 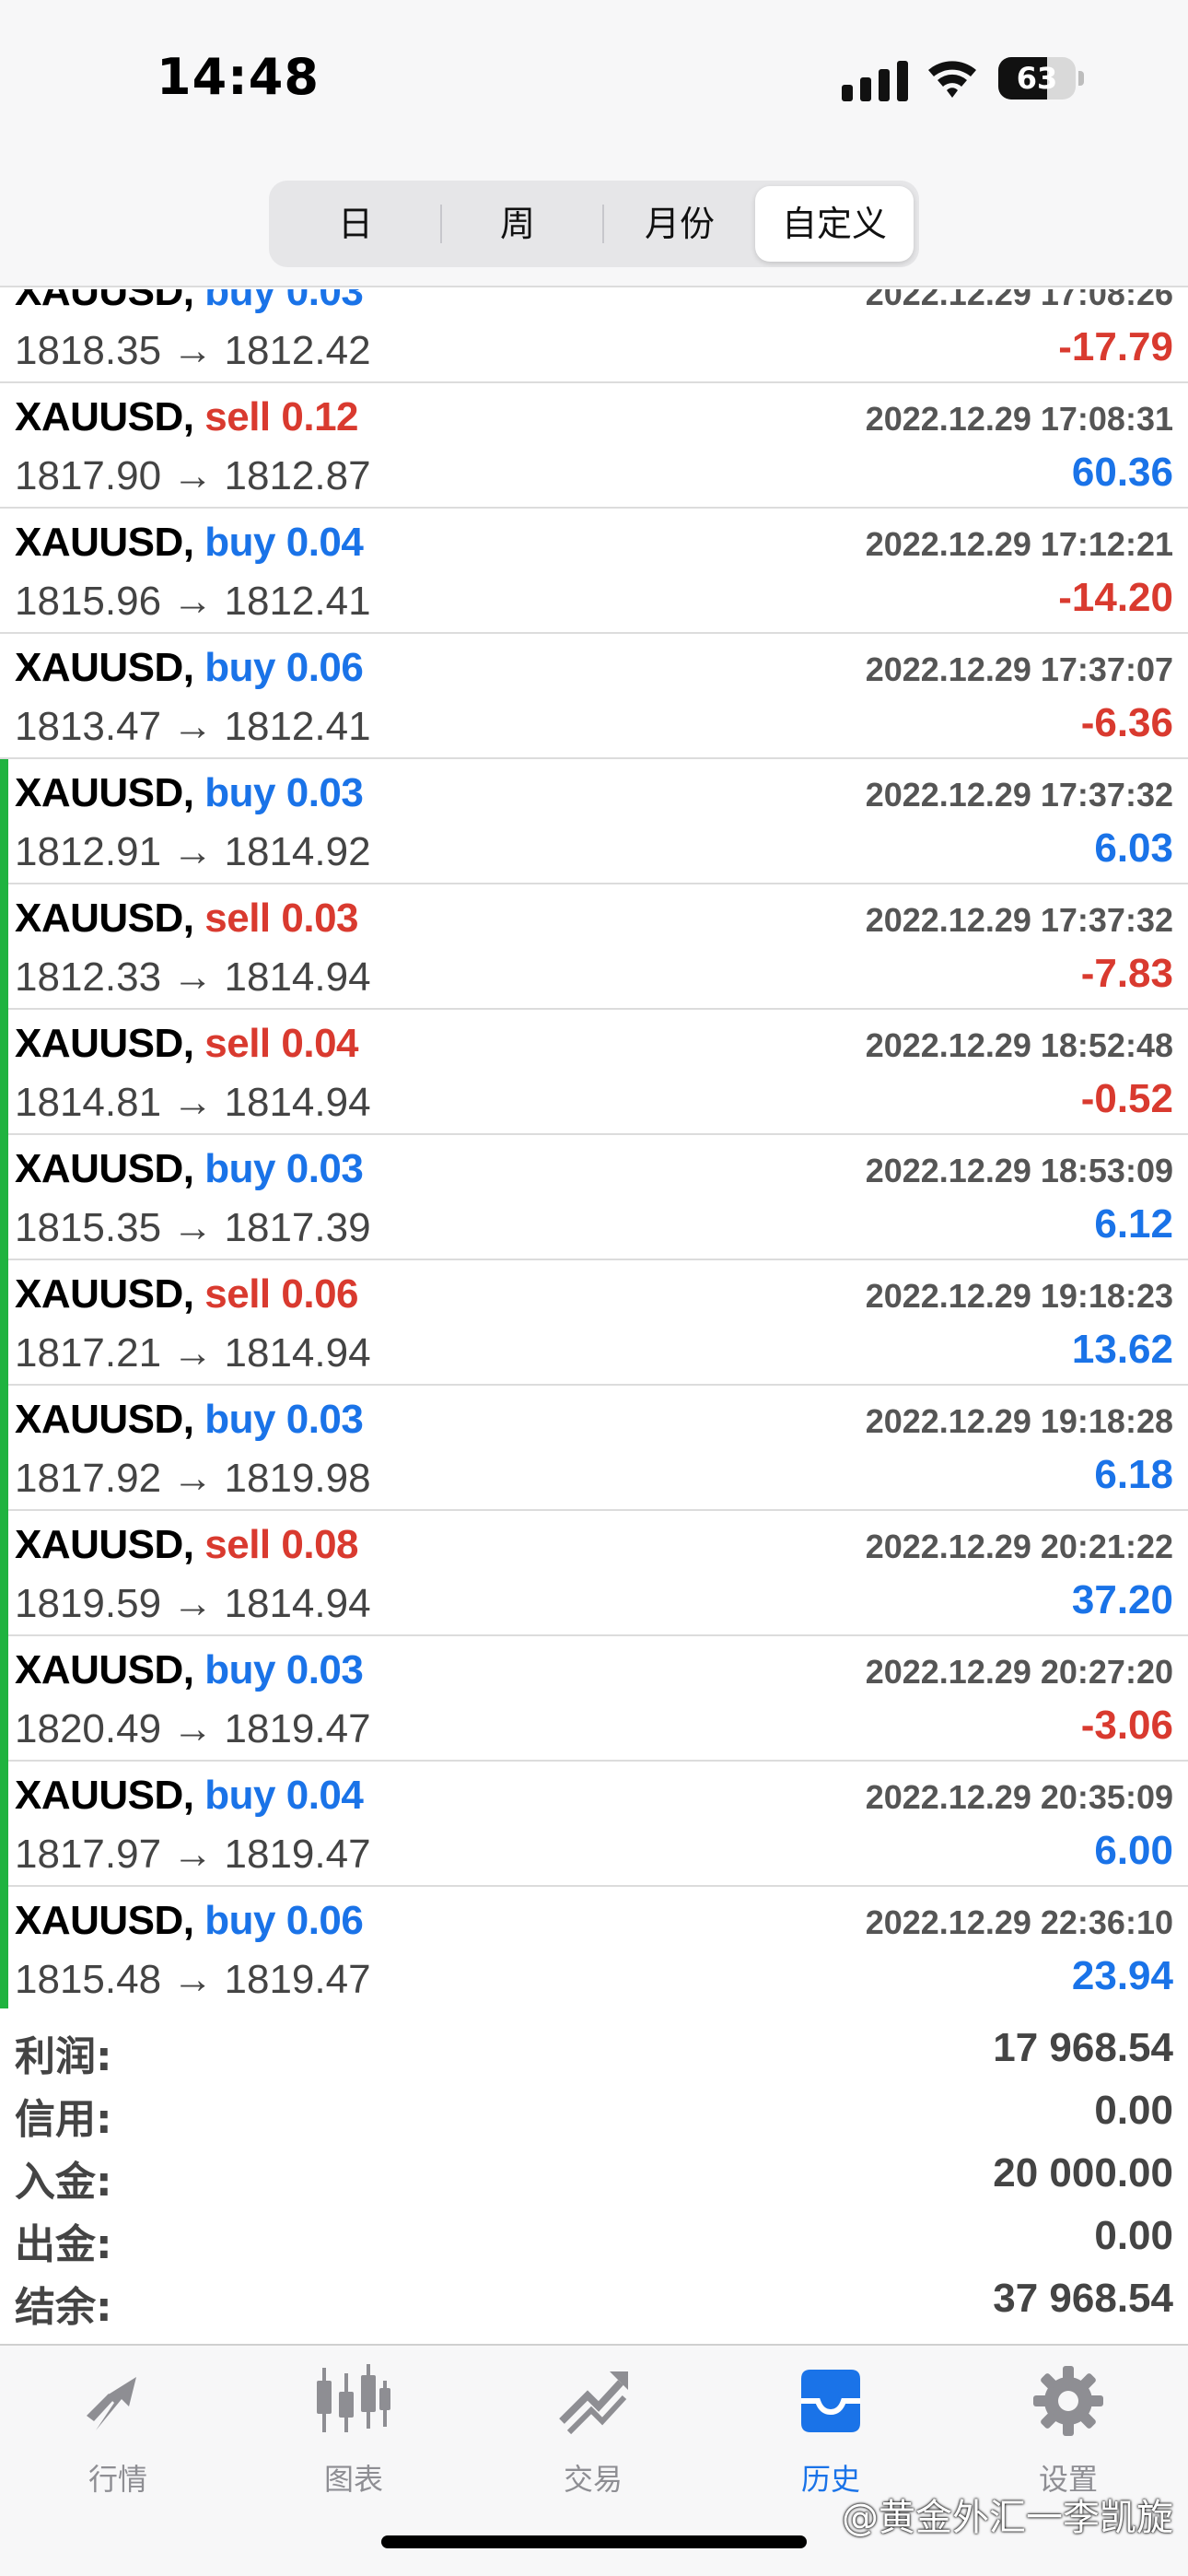 I want to click on tab-chart: 图表, so click(x=354, y=2442).